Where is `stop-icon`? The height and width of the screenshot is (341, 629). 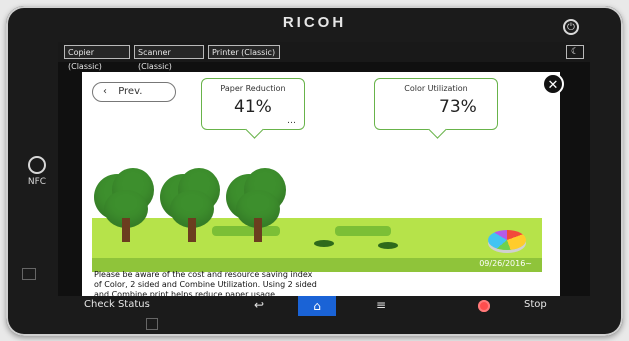
stop-icon is located at coordinates (484, 306).